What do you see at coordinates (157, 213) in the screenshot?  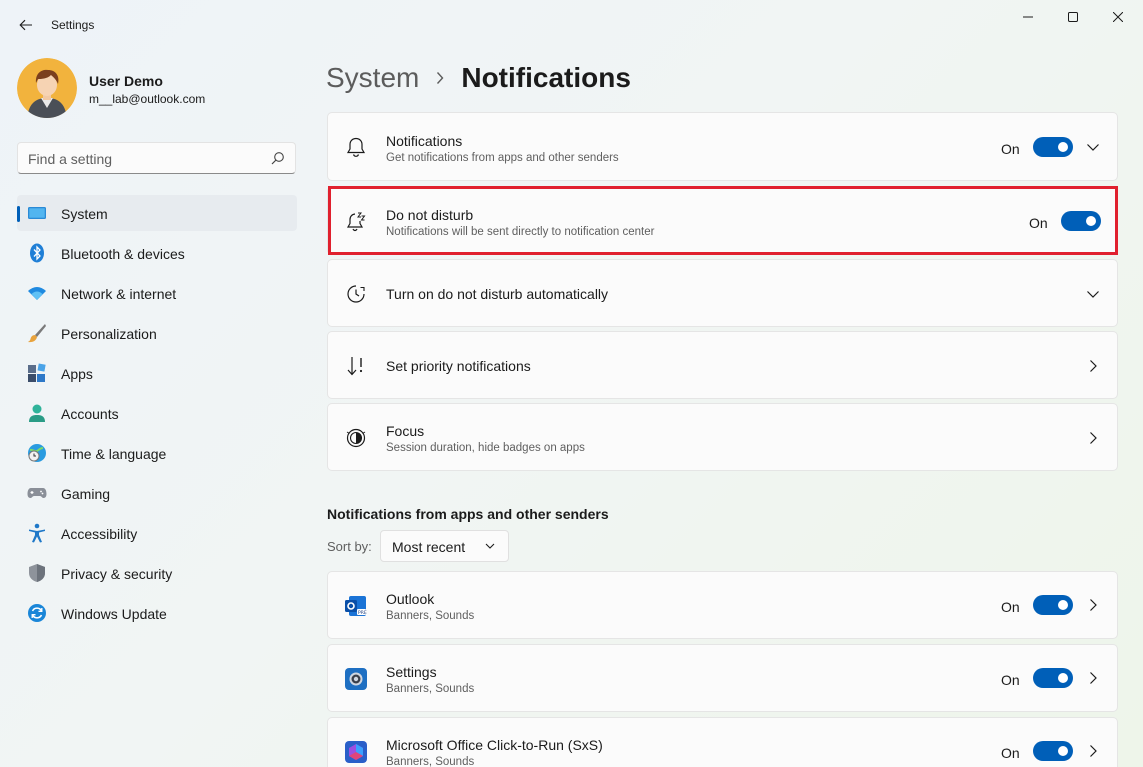 I see `sidebar-item-system: System` at bounding box center [157, 213].